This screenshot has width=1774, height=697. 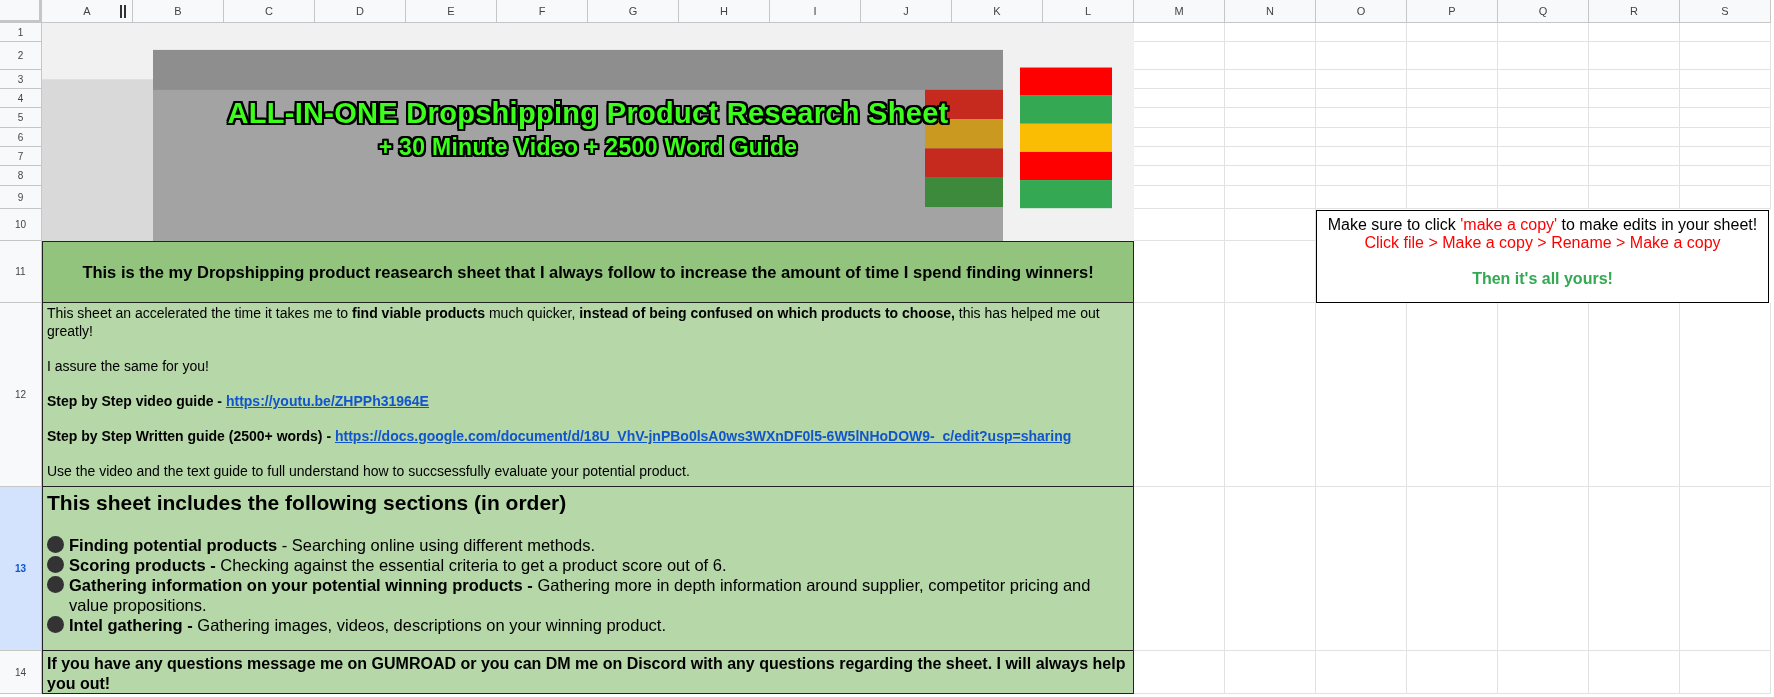 I want to click on column-header: P, so click(x=1452, y=11).